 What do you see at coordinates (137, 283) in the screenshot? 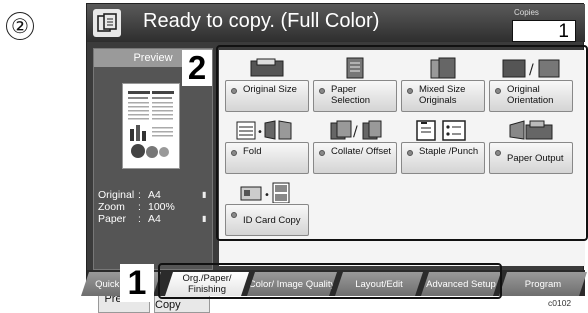
I see `callout-1: 1` at bounding box center [137, 283].